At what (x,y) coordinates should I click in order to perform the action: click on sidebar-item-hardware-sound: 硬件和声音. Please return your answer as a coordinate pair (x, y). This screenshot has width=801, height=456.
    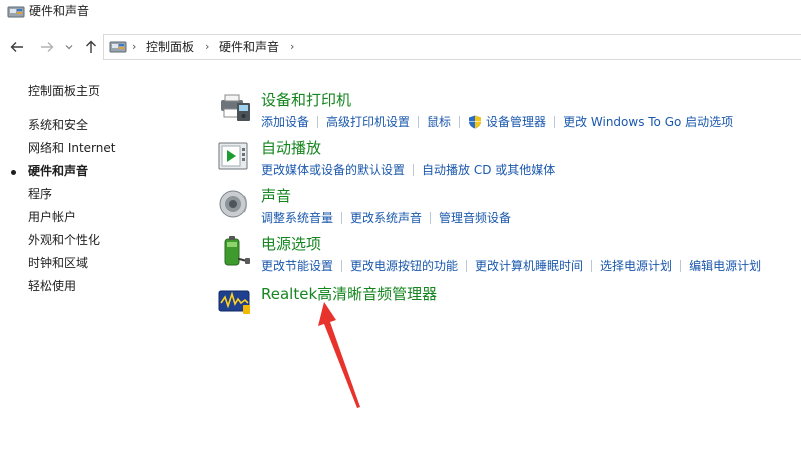
    Looking at the image, I should click on (58, 171).